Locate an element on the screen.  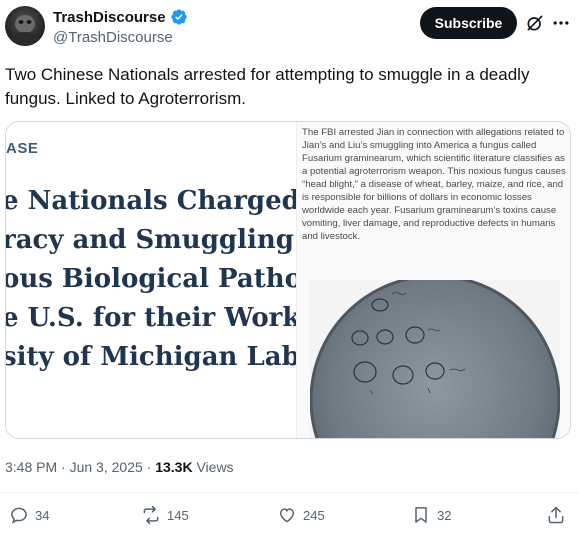
reply-count: 34 is located at coordinates (42, 515).